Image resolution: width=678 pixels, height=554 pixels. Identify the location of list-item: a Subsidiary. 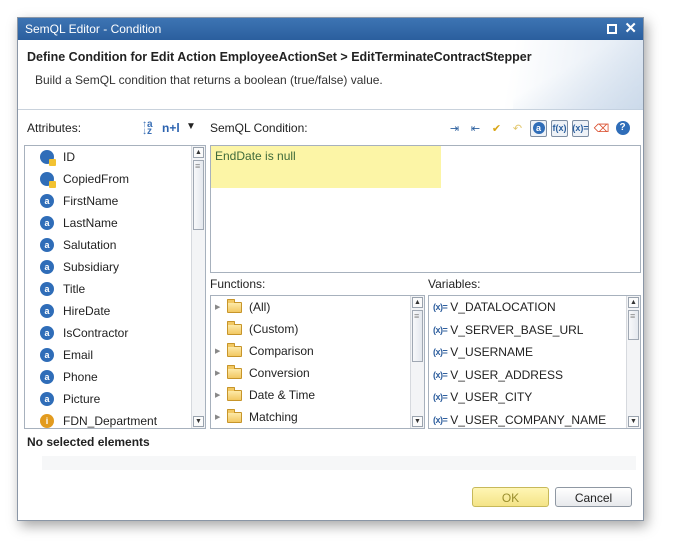
(108, 267).